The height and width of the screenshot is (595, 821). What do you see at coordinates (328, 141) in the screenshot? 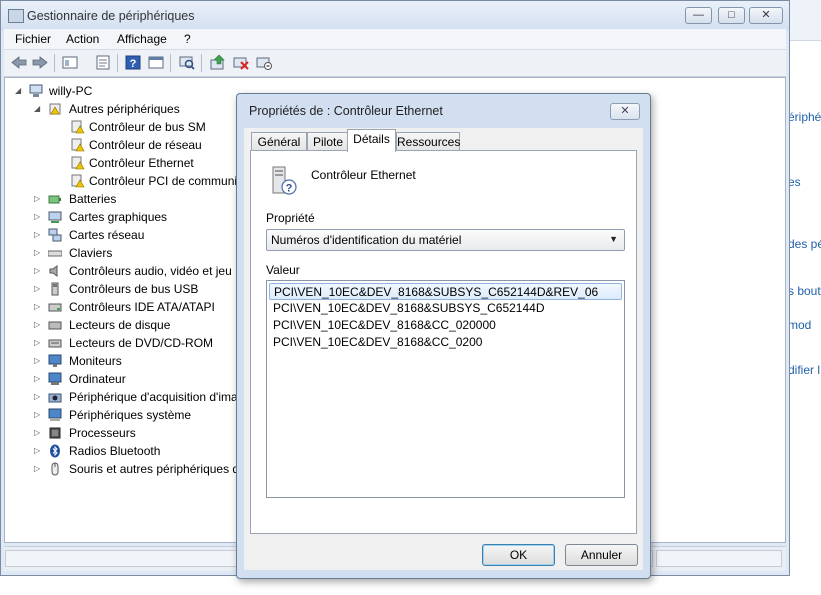
I see `tab-driver: Pilote` at bounding box center [328, 141].